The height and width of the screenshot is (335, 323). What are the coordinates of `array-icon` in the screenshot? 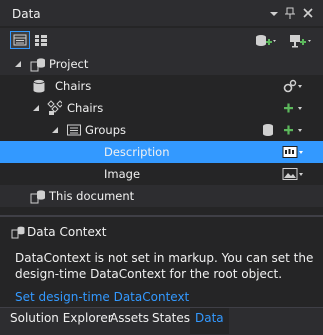 It's located at (74, 130).